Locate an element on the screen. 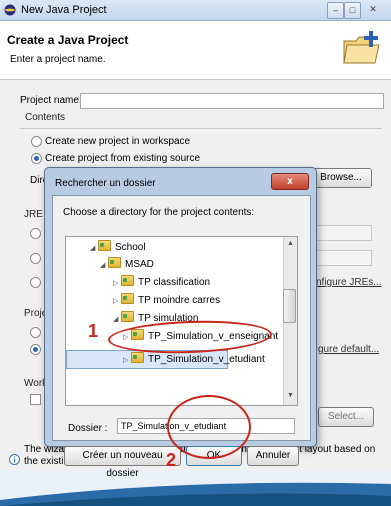 The height and width of the screenshot is (506, 391). tree-item-selected: ▷ TP_Simulation_v_etudiant is located at coordinates (194, 359).